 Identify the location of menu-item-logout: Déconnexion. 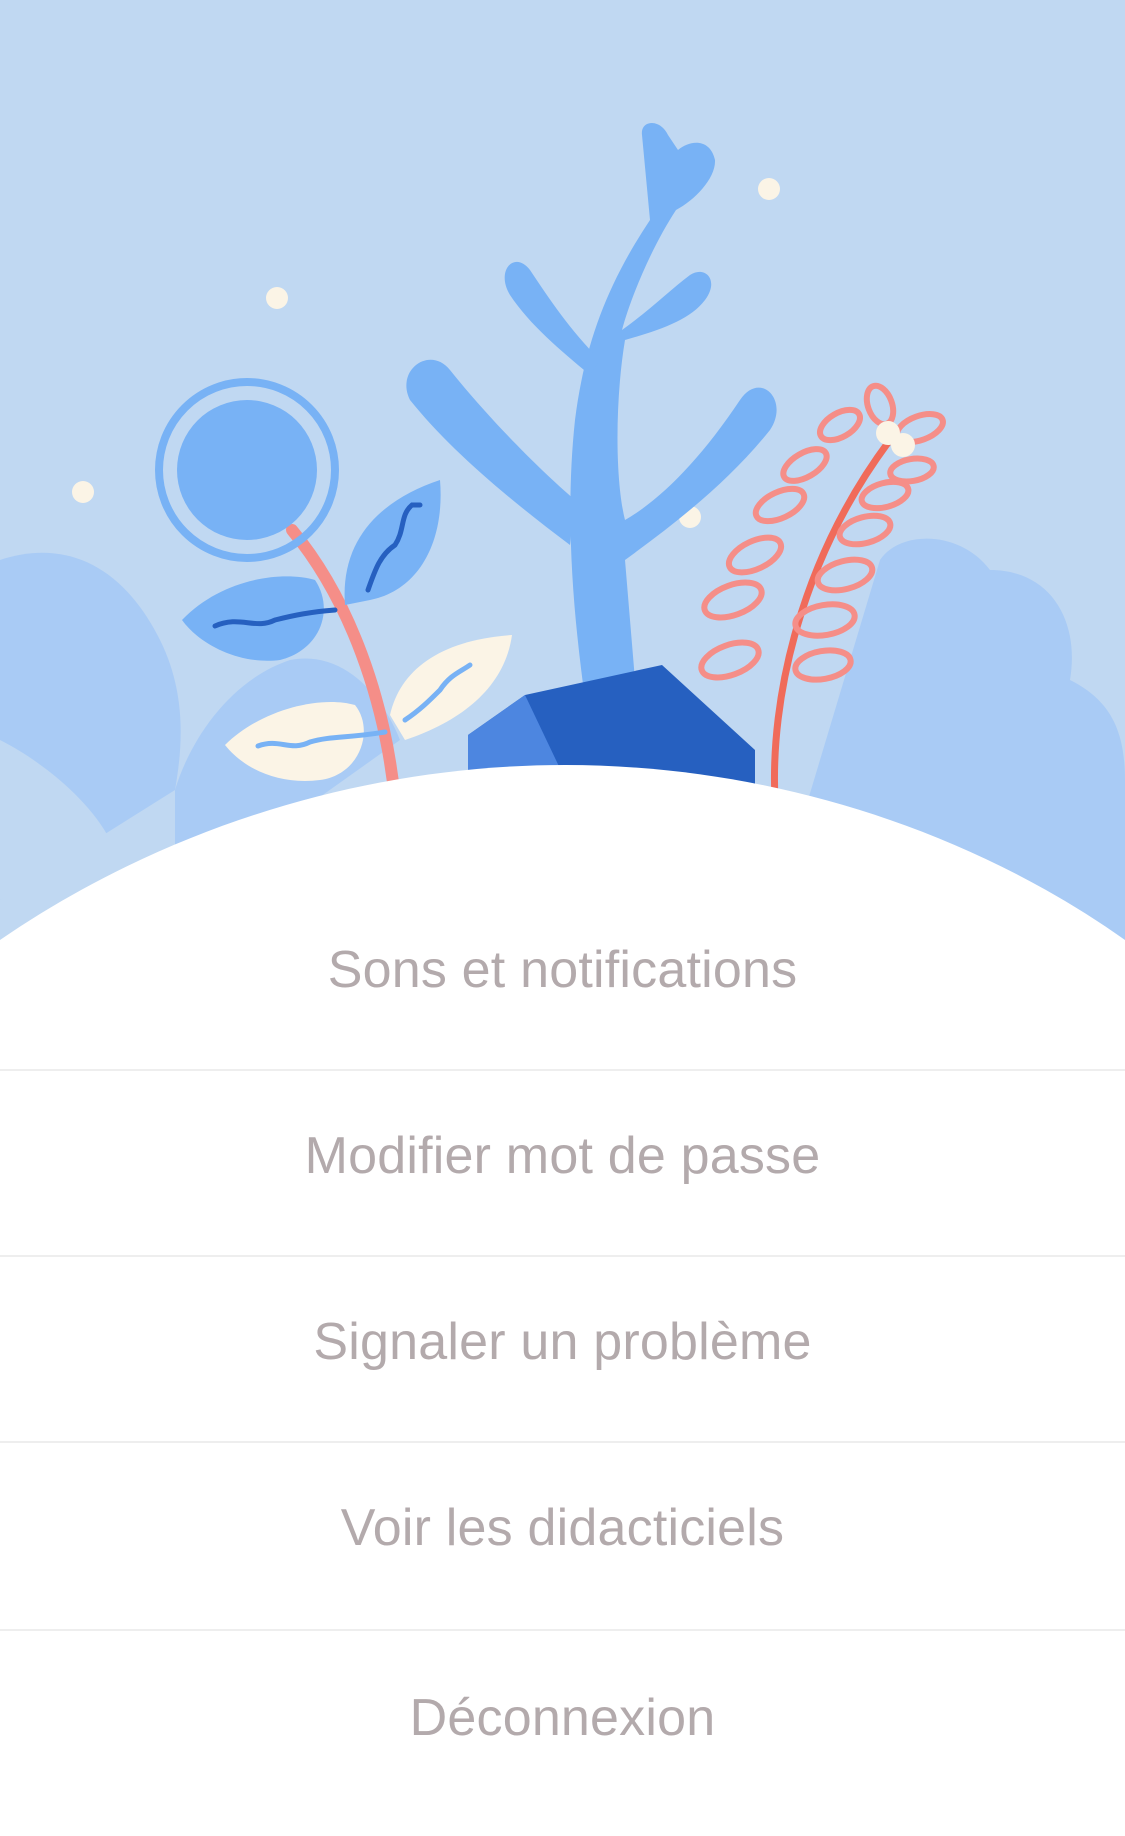
(562, 1718).